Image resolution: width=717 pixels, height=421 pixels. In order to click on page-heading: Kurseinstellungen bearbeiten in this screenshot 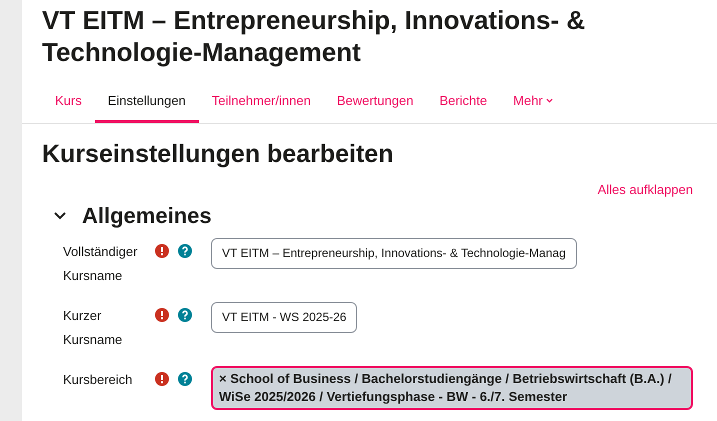, I will do `click(217, 154)`.